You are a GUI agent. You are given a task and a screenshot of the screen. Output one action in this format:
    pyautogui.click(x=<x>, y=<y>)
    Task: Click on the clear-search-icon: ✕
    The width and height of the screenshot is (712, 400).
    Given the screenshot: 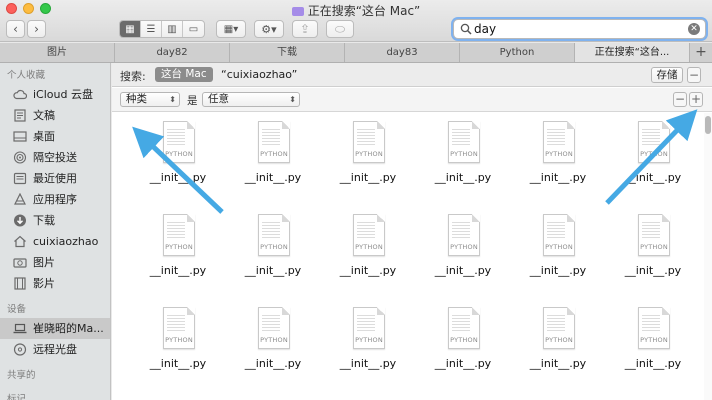 What is the action you would take?
    pyautogui.click(x=694, y=29)
    